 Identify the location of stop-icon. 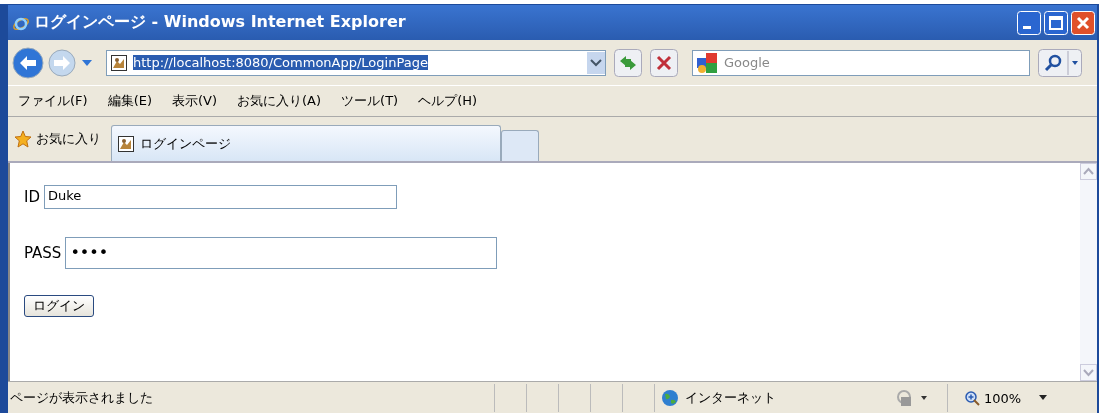
(664, 62).